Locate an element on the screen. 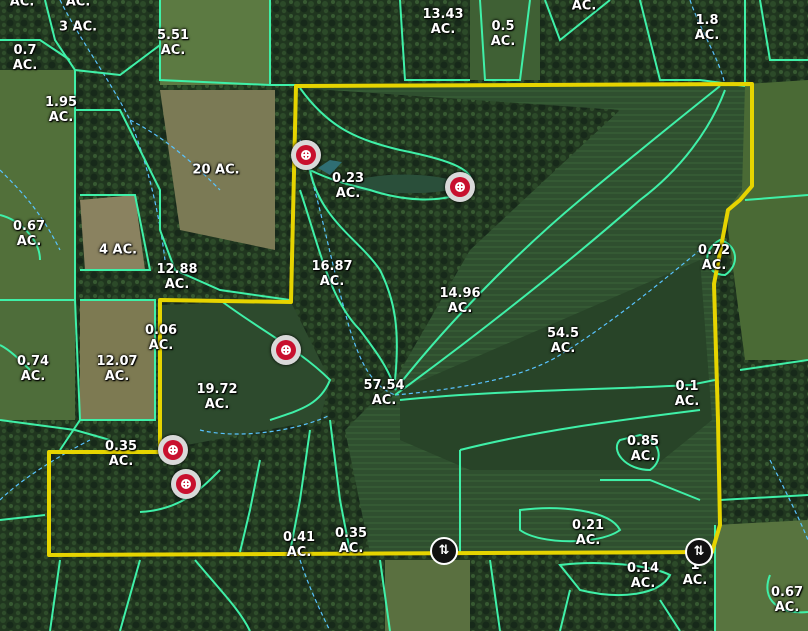 This screenshot has width=808, height=631. acreage-label: 0.14 AC. is located at coordinates (643, 576).